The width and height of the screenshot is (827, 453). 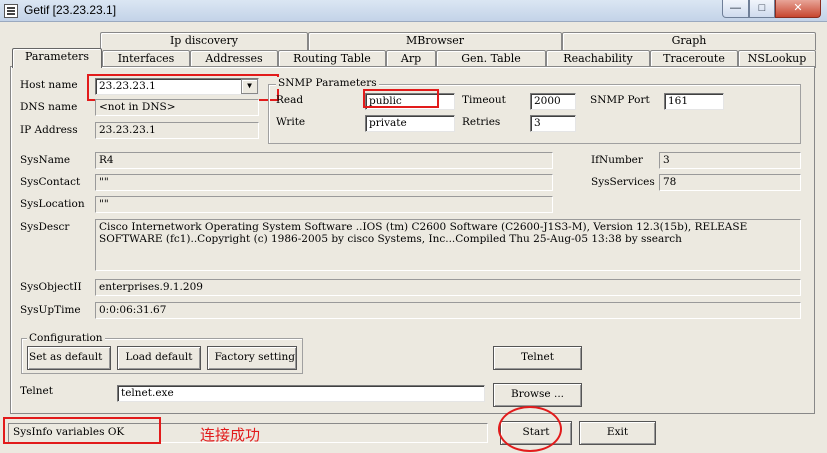 I want to click on maximize-button: □, so click(x=762, y=9).